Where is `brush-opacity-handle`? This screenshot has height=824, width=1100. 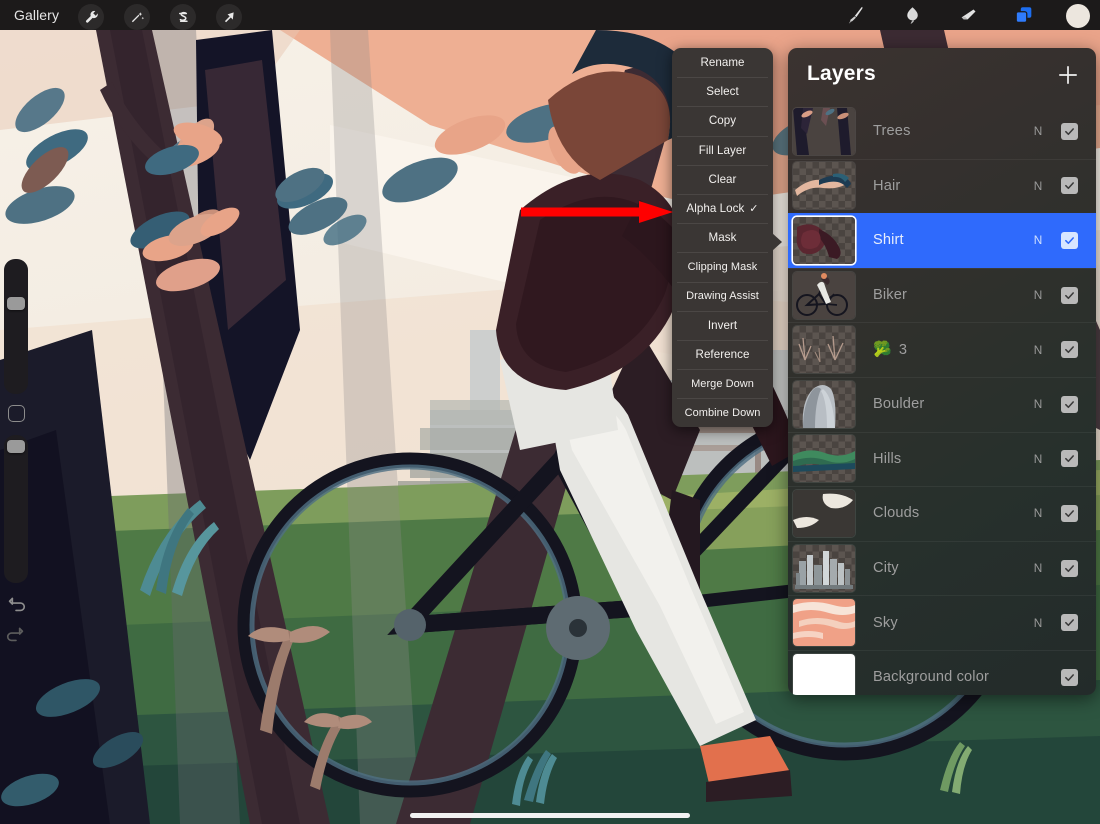
brush-opacity-handle is located at coordinates (16, 446).